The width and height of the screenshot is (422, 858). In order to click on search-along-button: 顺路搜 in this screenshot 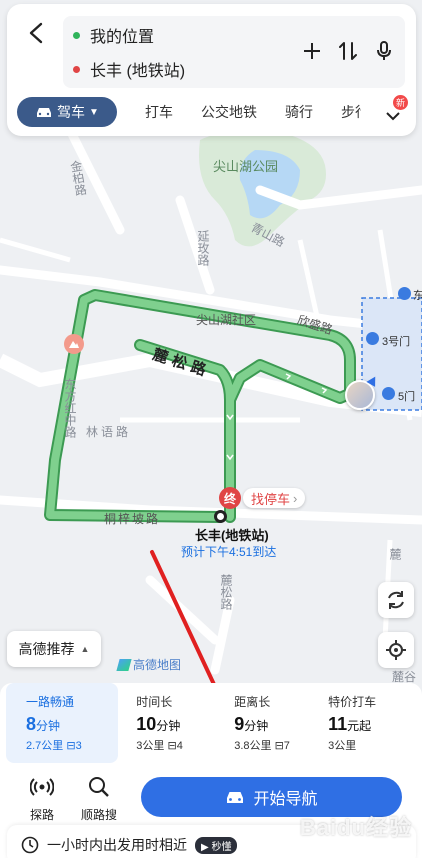, I will do `click(99, 799)`.